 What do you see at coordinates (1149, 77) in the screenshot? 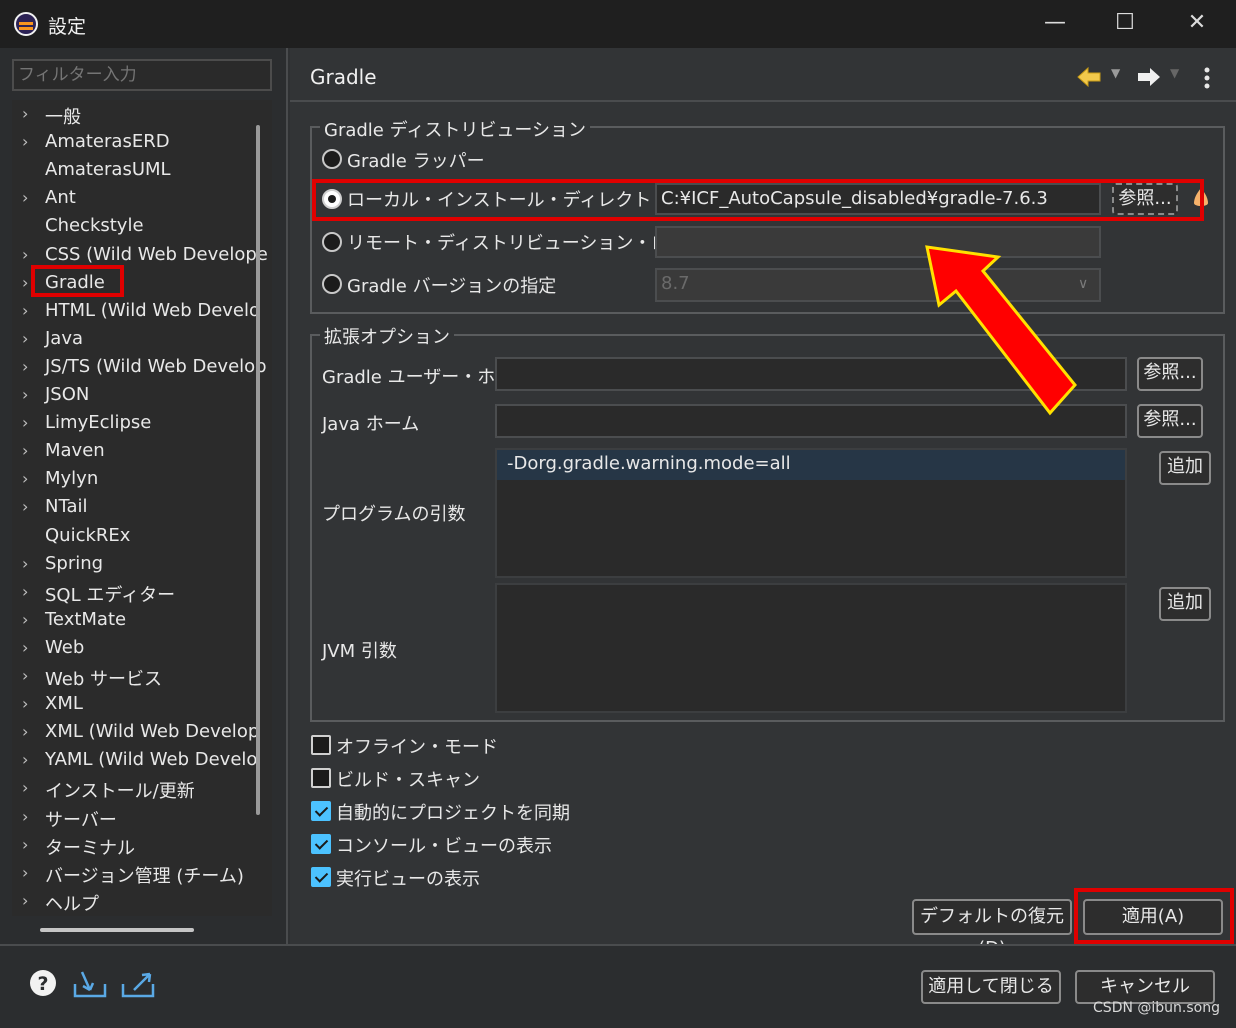
I see `arrow-right-icon` at bounding box center [1149, 77].